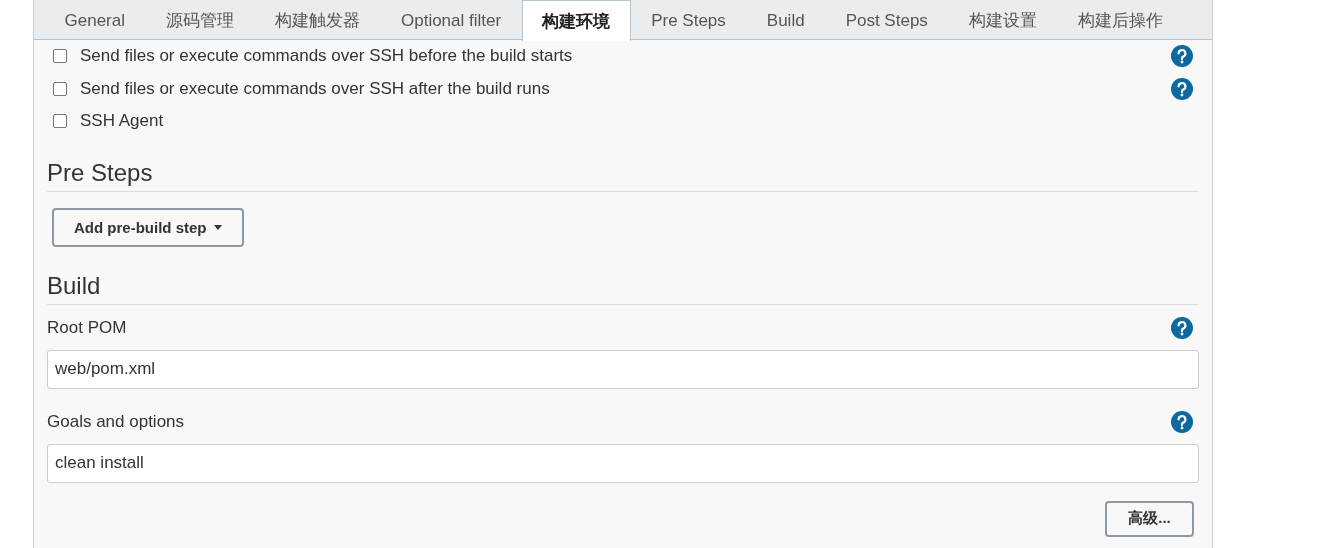 The height and width of the screenshot is (548, 1330). What do you see at coordinates (576, 20) in the screenshot?
I see `tab: 构建环境` at bounding box center [576, 20].